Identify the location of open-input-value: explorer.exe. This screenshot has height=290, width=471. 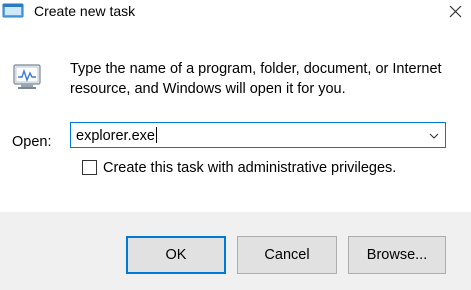
(115, 136).